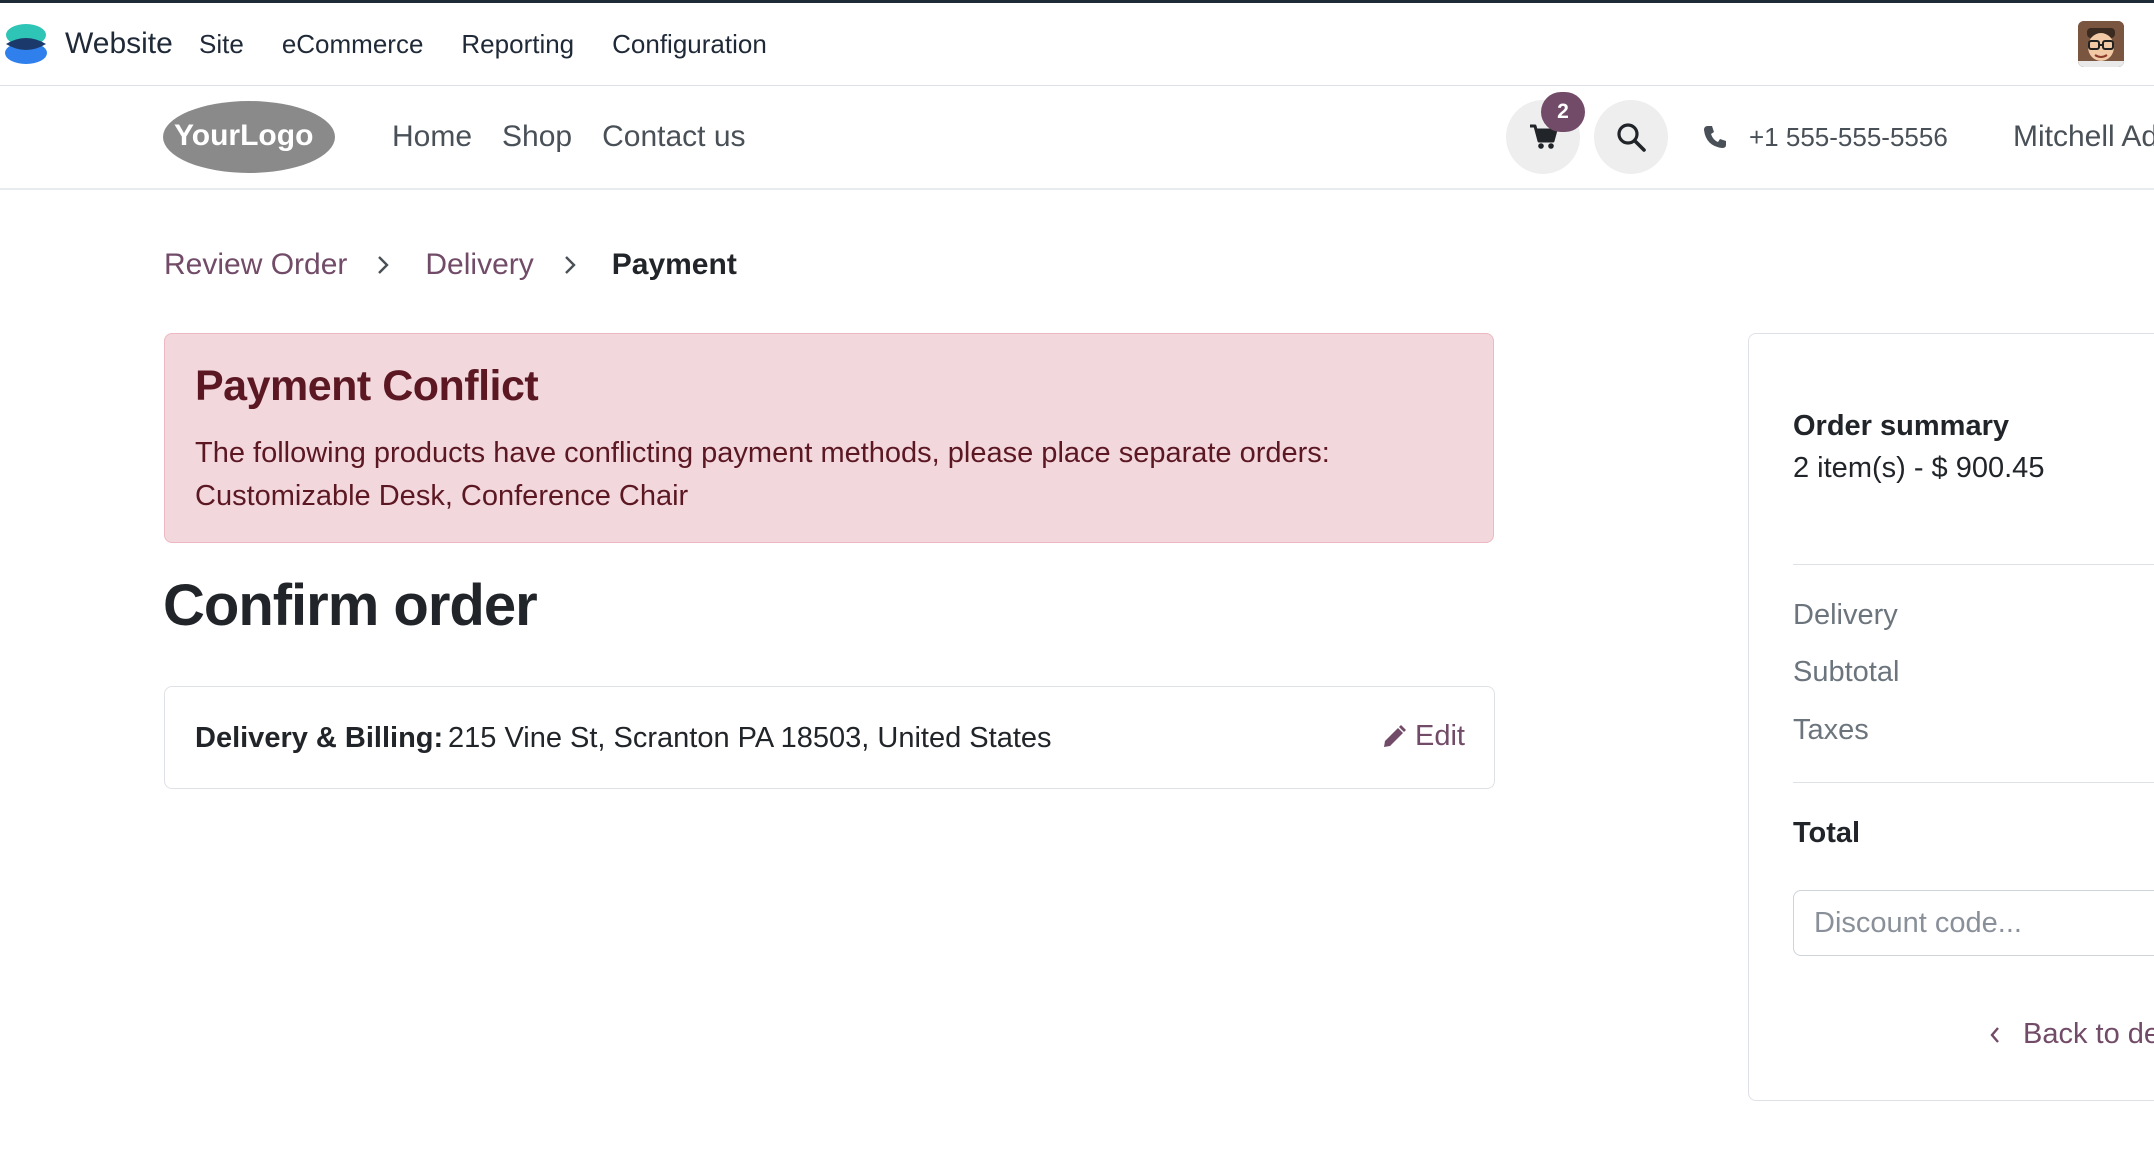 This screenshot has height=1172, width=2154. I want to click on breadcrumb-review-order: Review Order, so click(255, 265).